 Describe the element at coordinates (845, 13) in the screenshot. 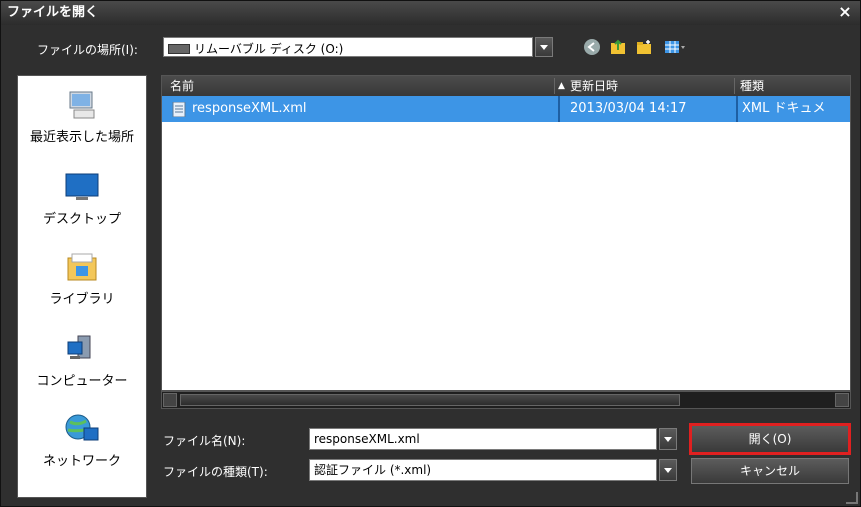

I see `close-icon: ×` at that location.